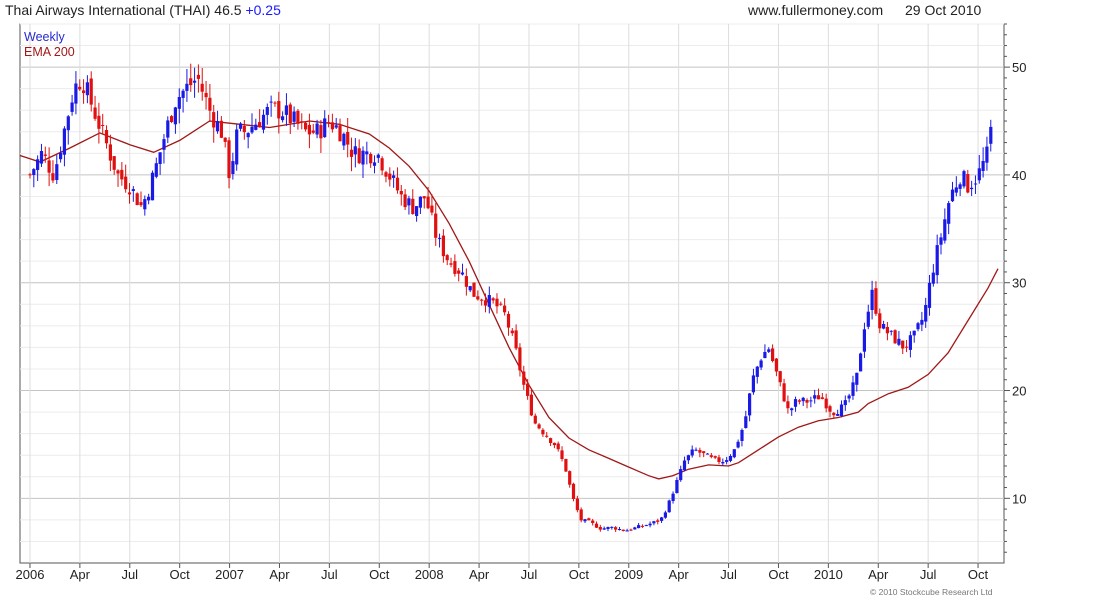  What do you see at coordinates (49, 52) in the screenshot?
I see `legend-ema: EMA 200` at bounding box center [49, 52].